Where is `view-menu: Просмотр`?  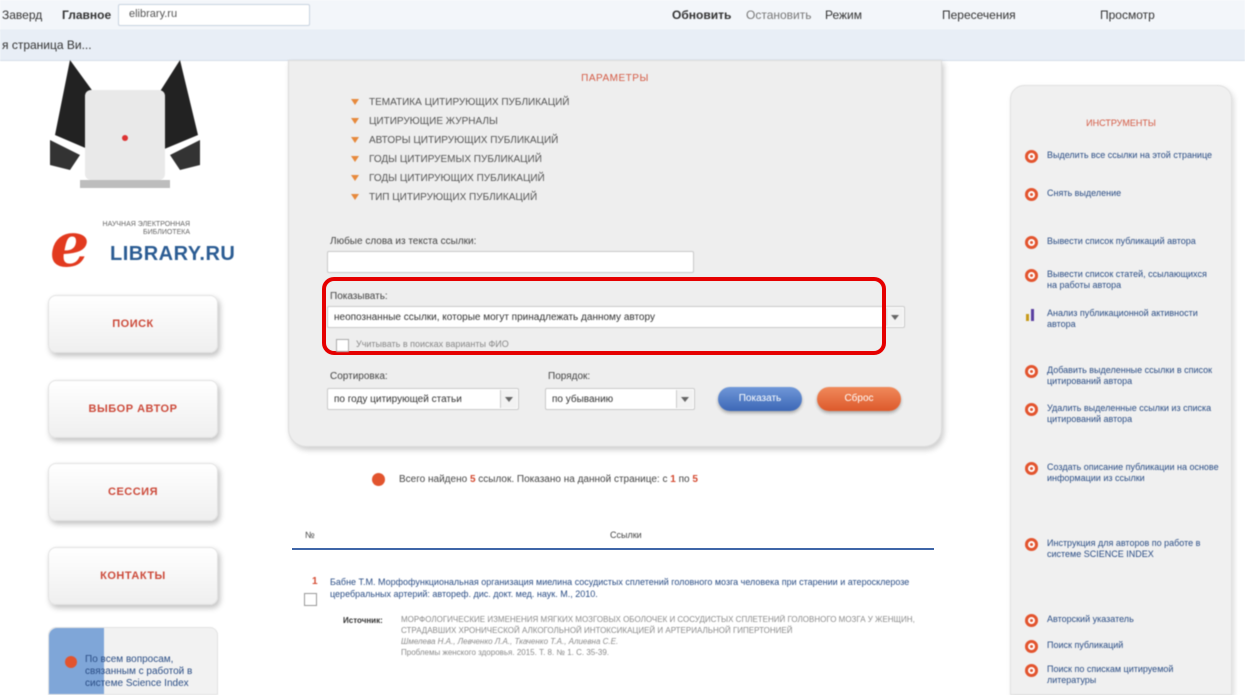
view-menu: Просмотр is located at coordinates (1127, 15).